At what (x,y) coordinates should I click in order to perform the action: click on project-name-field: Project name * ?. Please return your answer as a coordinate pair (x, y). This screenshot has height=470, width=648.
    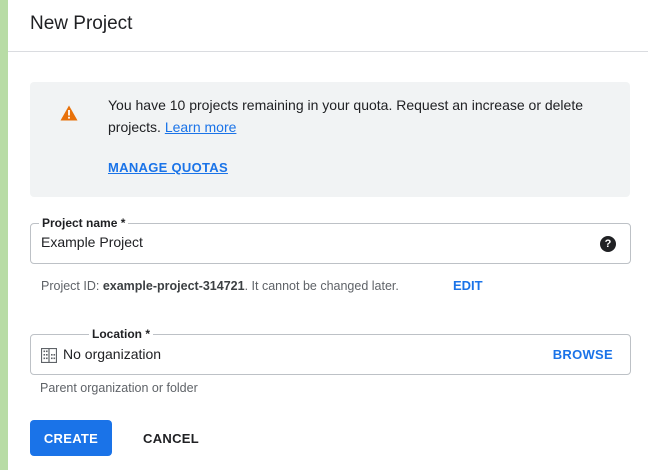
    Looking at the image, I should click on (330, 240).